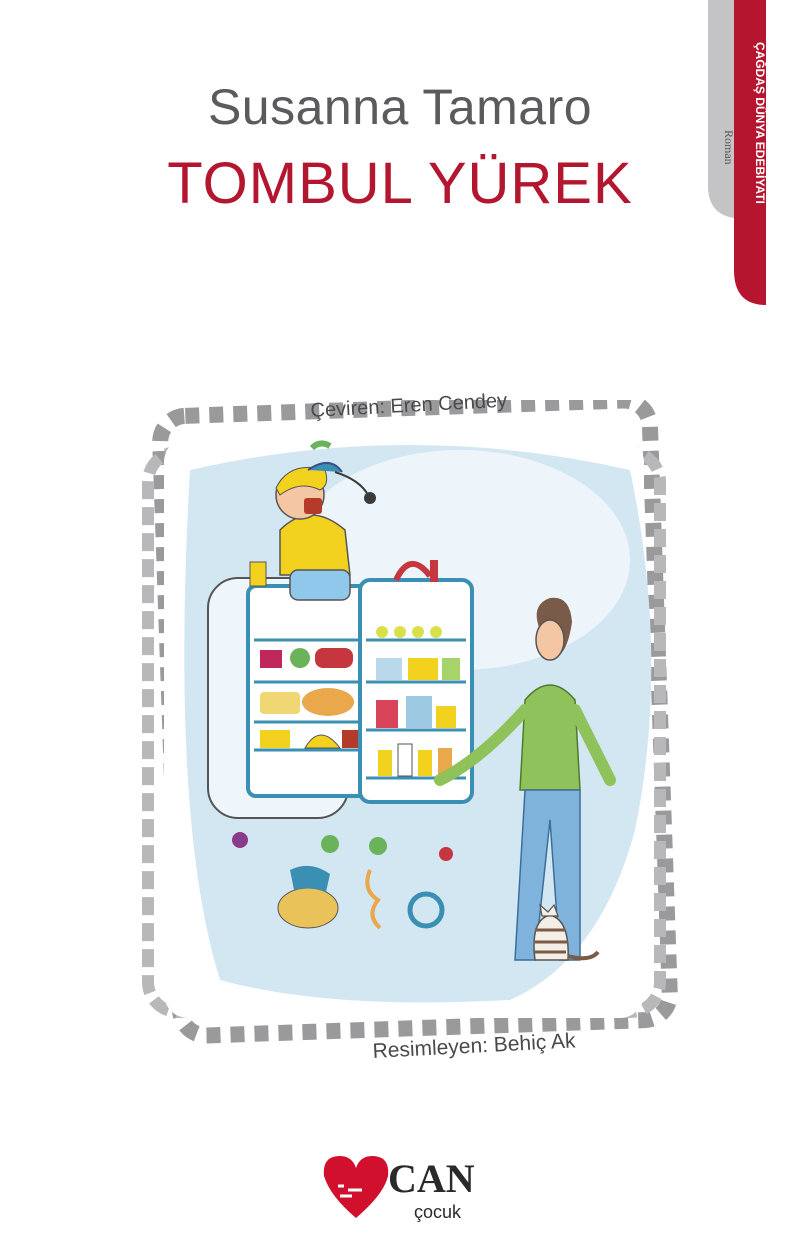 The image size is (800, 1251). Describe the element at coordinates (356, 1187) in the screenshot. I see `heart-icon` at that location.